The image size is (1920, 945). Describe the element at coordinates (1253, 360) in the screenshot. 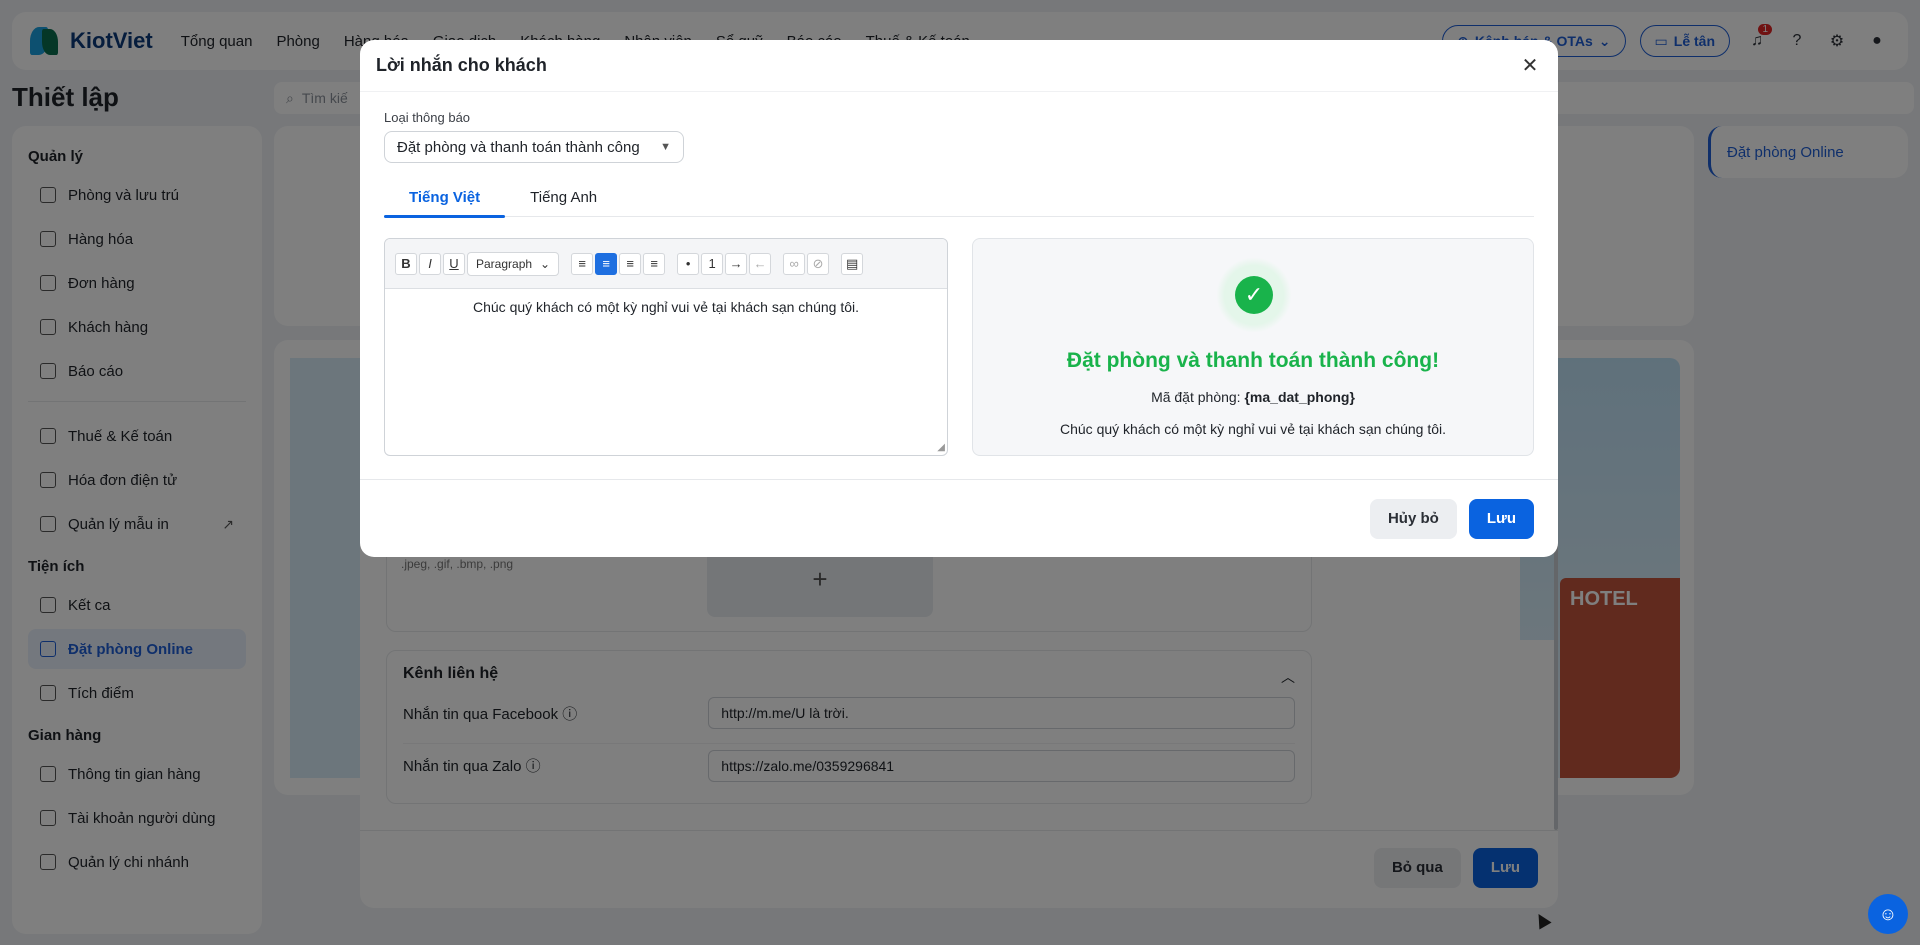

I see `preview-title: Đặt phòng và thanh toán thành công!` at that location.